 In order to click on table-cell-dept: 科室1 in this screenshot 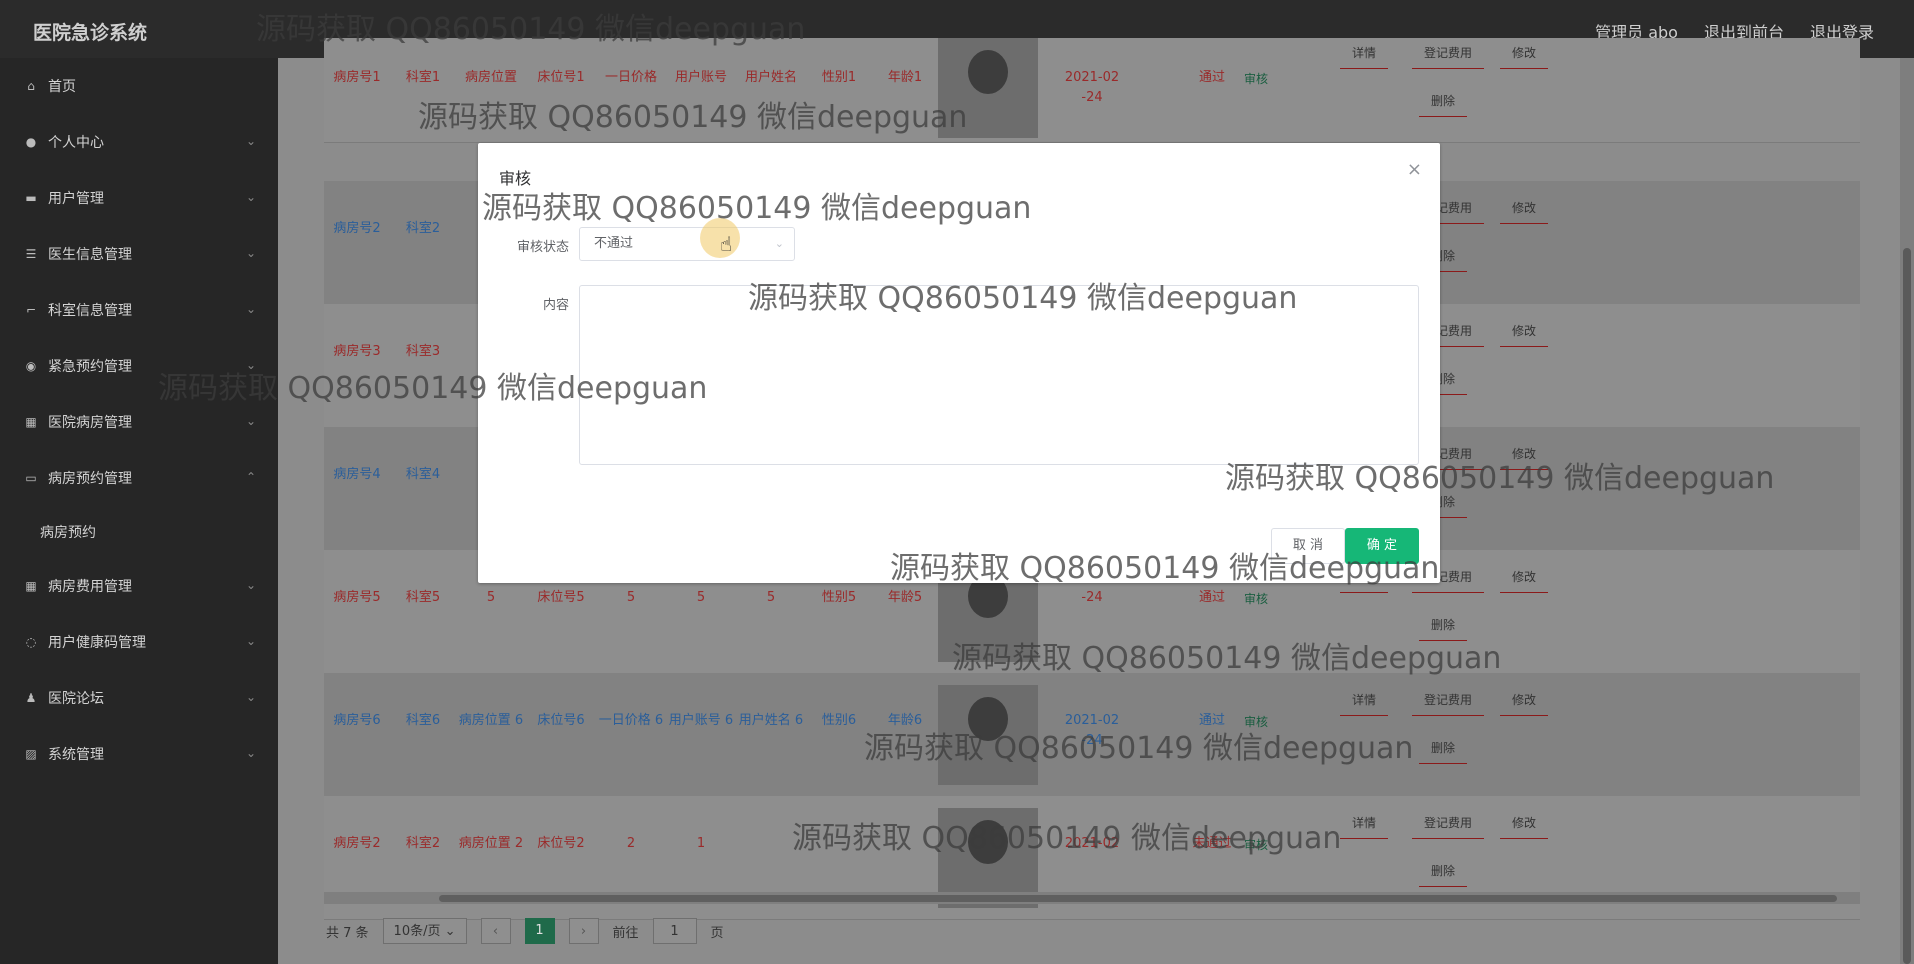, I will do `click(423, 77)`.